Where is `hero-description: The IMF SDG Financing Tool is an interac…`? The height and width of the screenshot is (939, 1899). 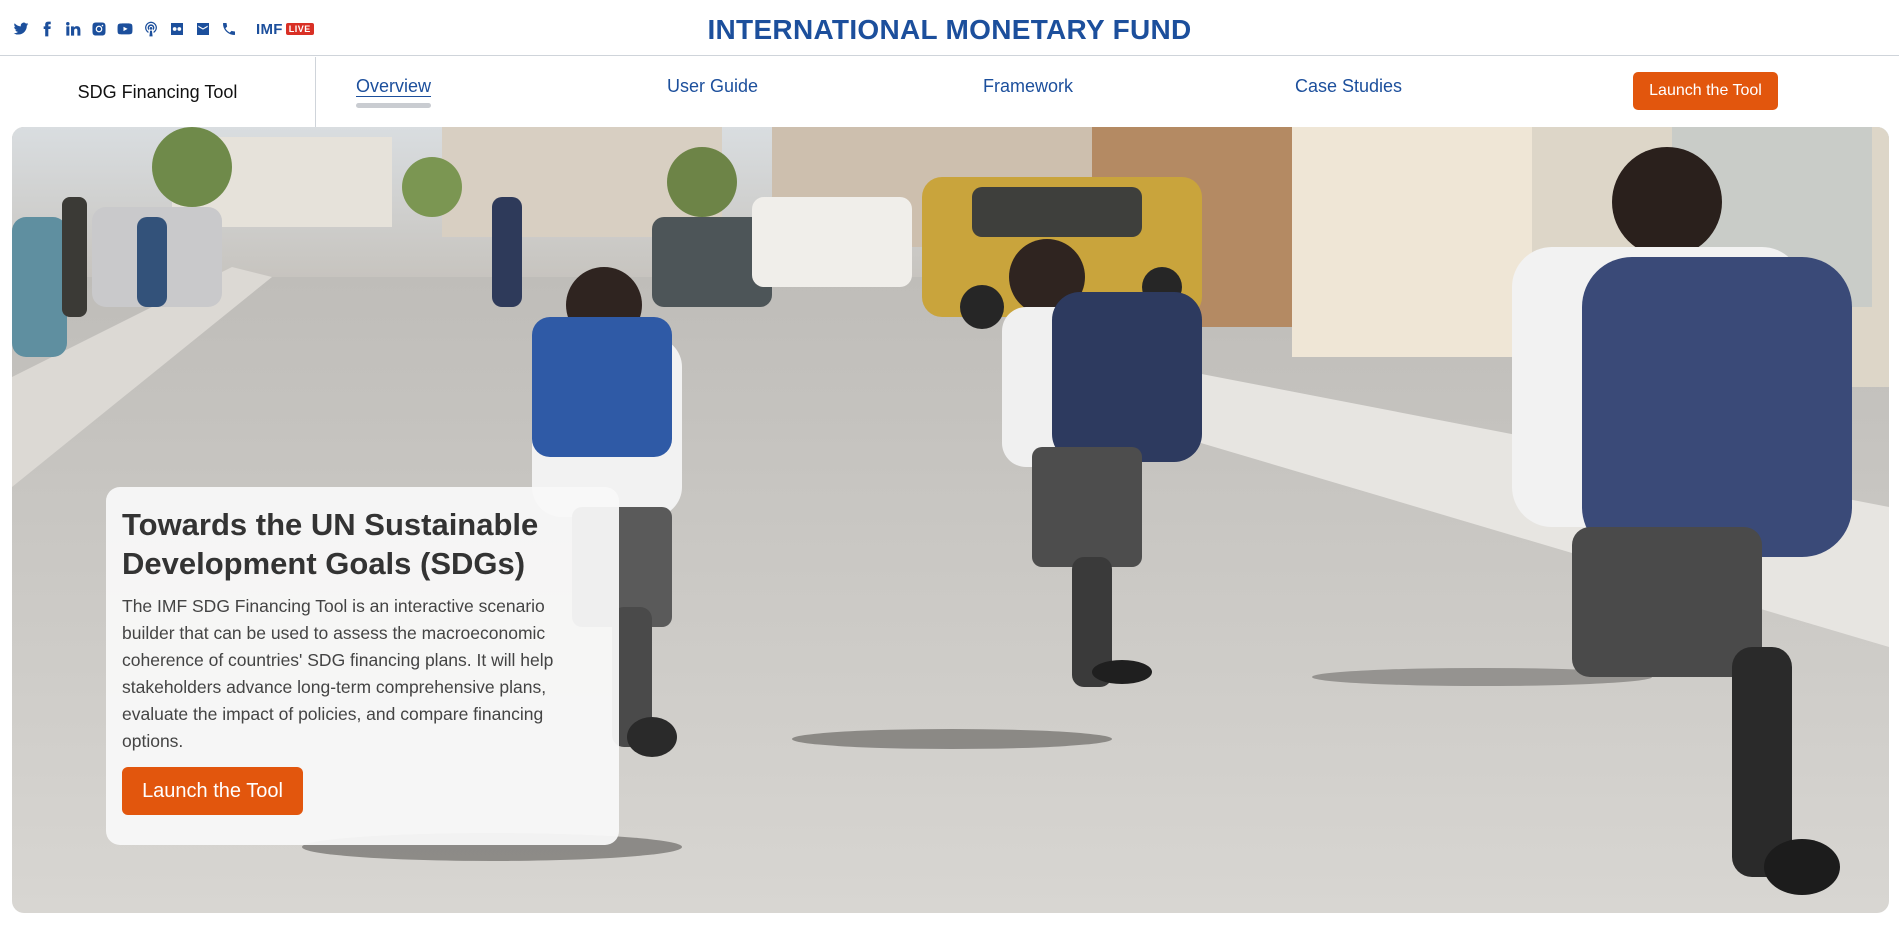
hero-description: The IMF SDG Financing Tool is an interac… is located at coordinates (338, 673).